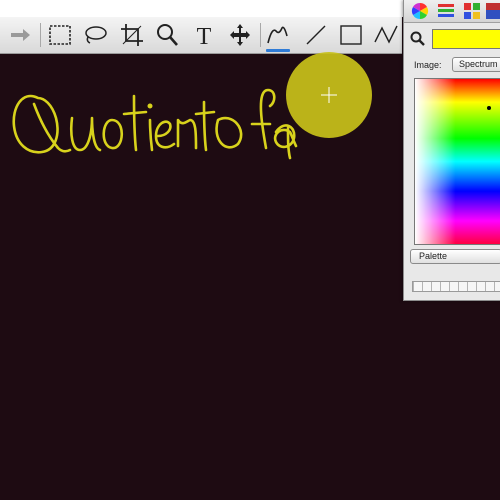 The width and height of the screenshot is (500, 500). I want to click on lasso-tool, so click(95, 35).